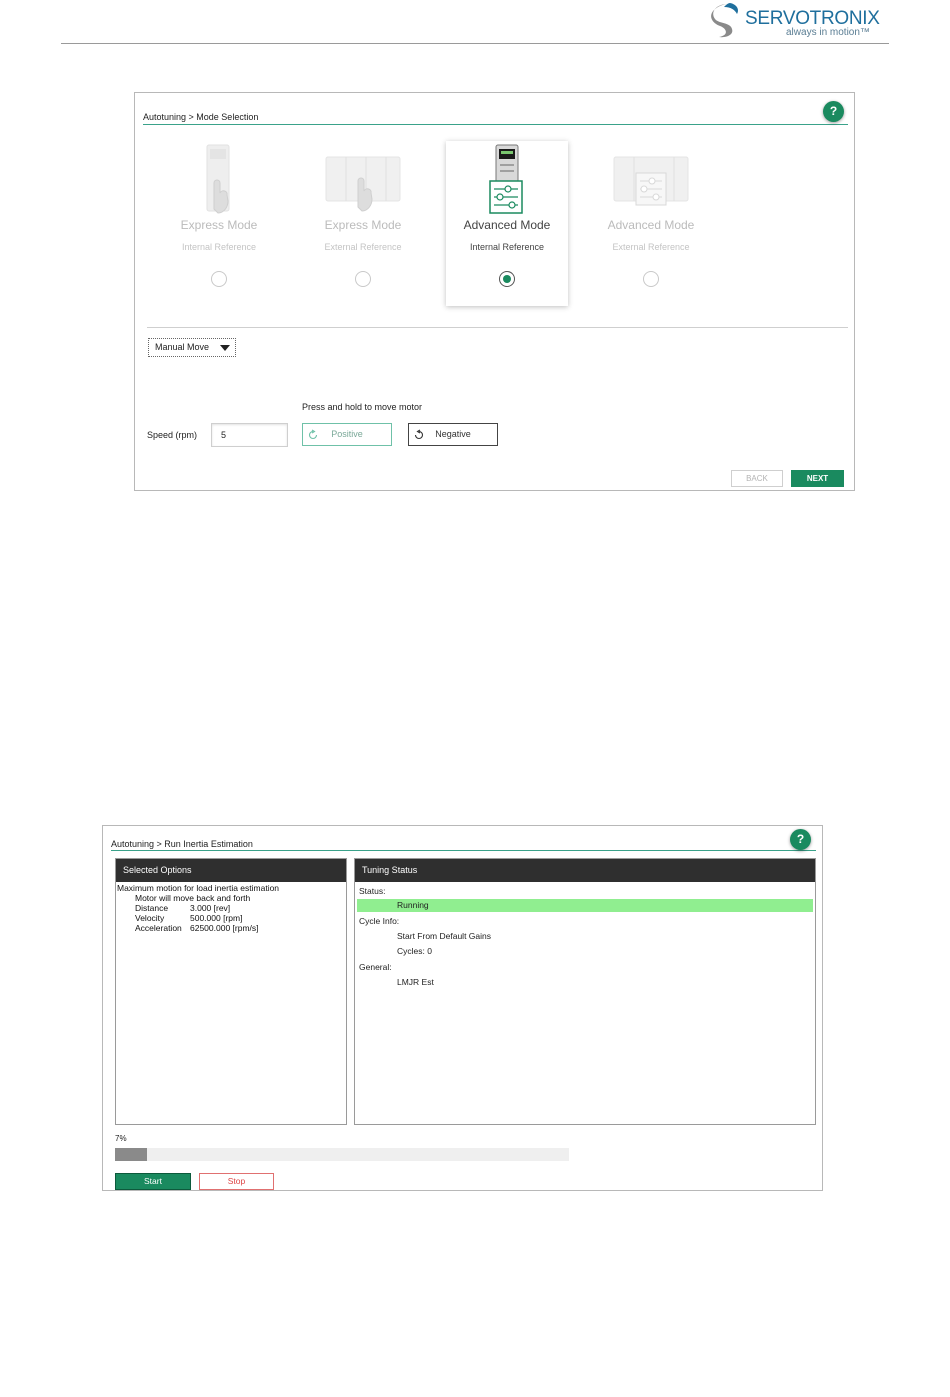  Describe the element at coordinates (225, 348) in the screenshot. I see `chevron-down-icon` at that location.